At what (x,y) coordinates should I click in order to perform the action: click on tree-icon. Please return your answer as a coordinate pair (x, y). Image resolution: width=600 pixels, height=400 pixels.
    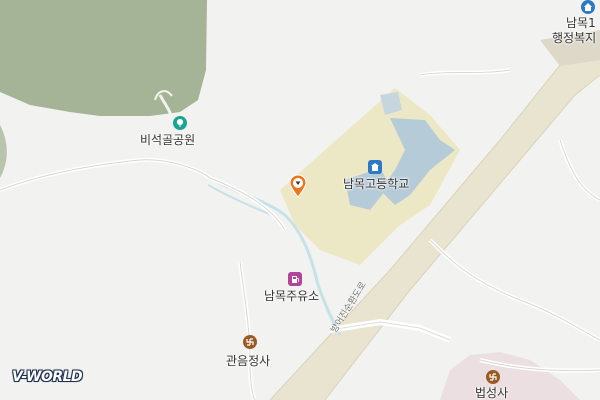
    Looking at the image, I should click on (180, 123).